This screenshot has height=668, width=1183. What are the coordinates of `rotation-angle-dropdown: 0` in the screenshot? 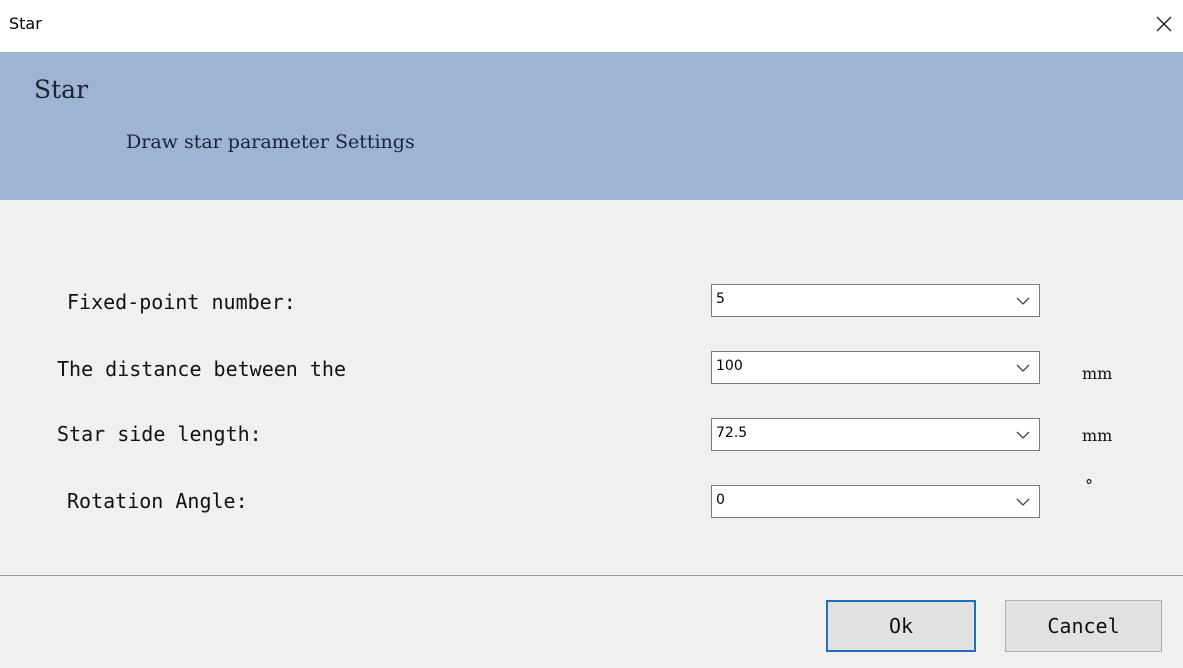 It's located at (875, 501).